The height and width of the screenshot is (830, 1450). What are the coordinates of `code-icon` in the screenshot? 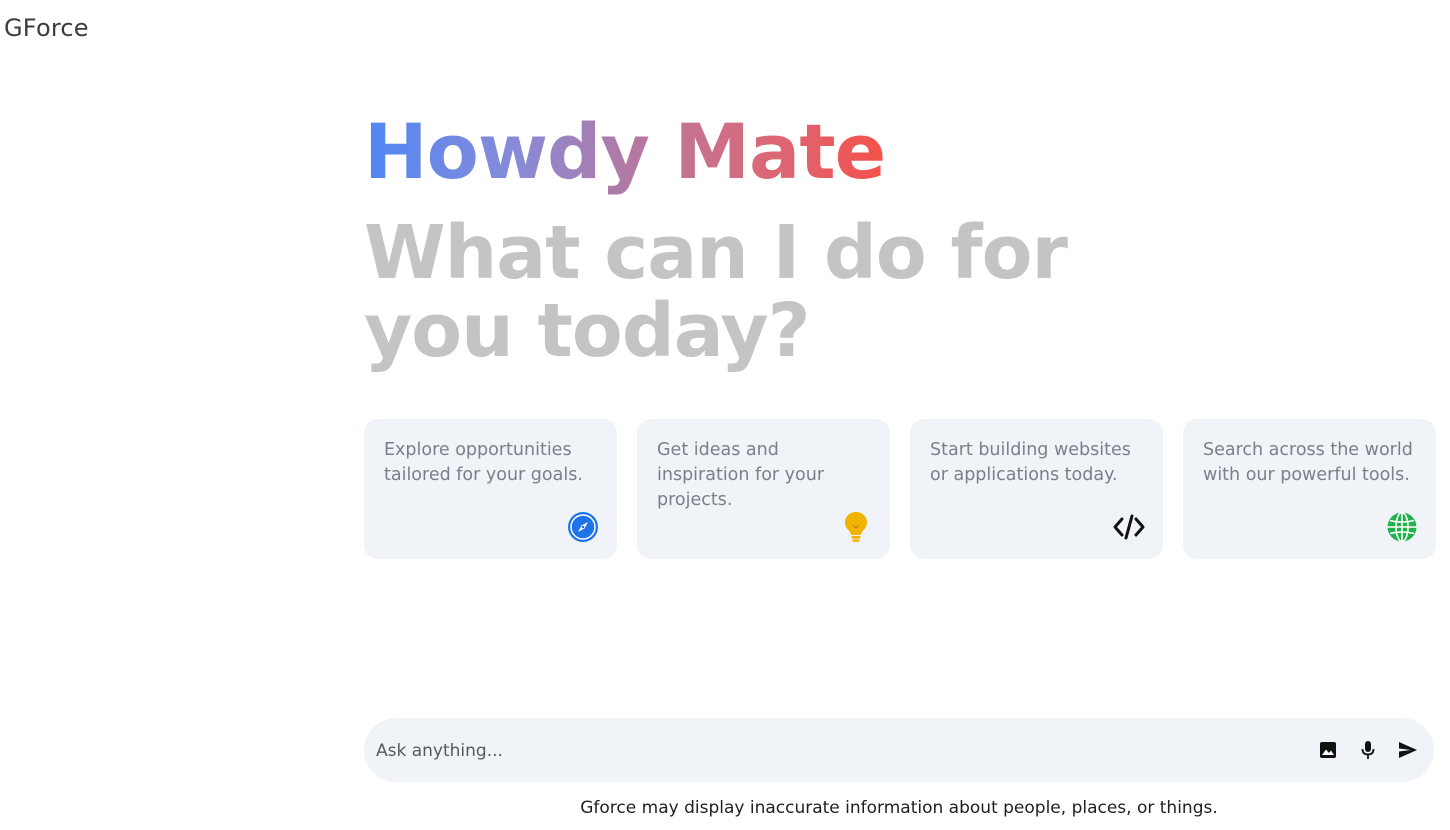 It's located at (1129, 527).